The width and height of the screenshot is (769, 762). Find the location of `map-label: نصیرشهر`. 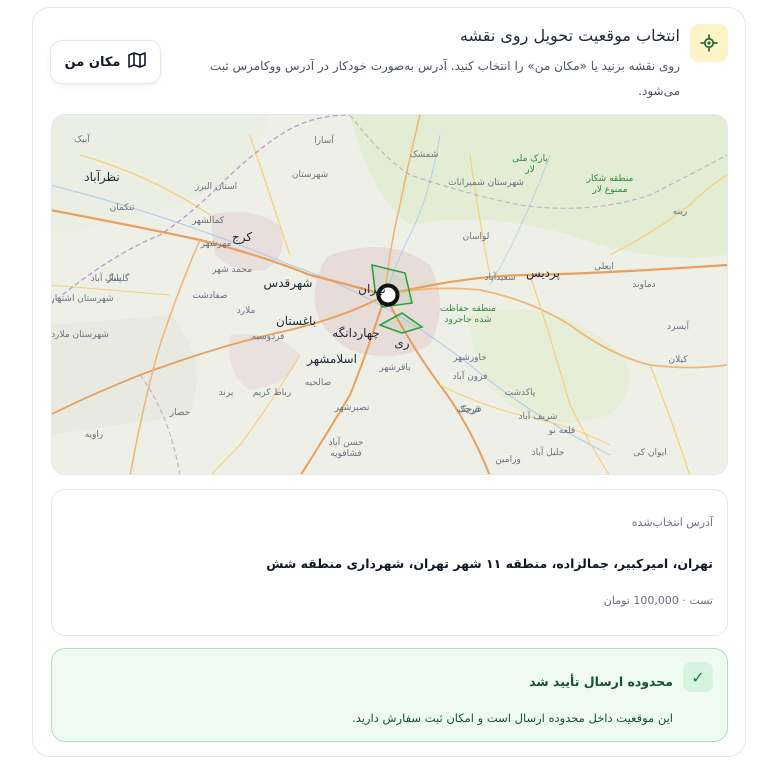

map-label: نصیرشهر is located at coordinates (352, 408).